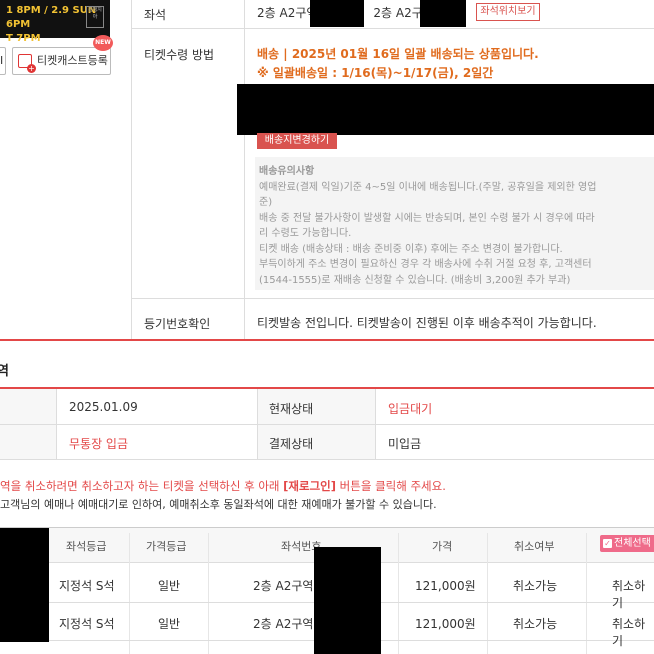  I want to click on select-all-label: 전체선택, so click(632, 543).